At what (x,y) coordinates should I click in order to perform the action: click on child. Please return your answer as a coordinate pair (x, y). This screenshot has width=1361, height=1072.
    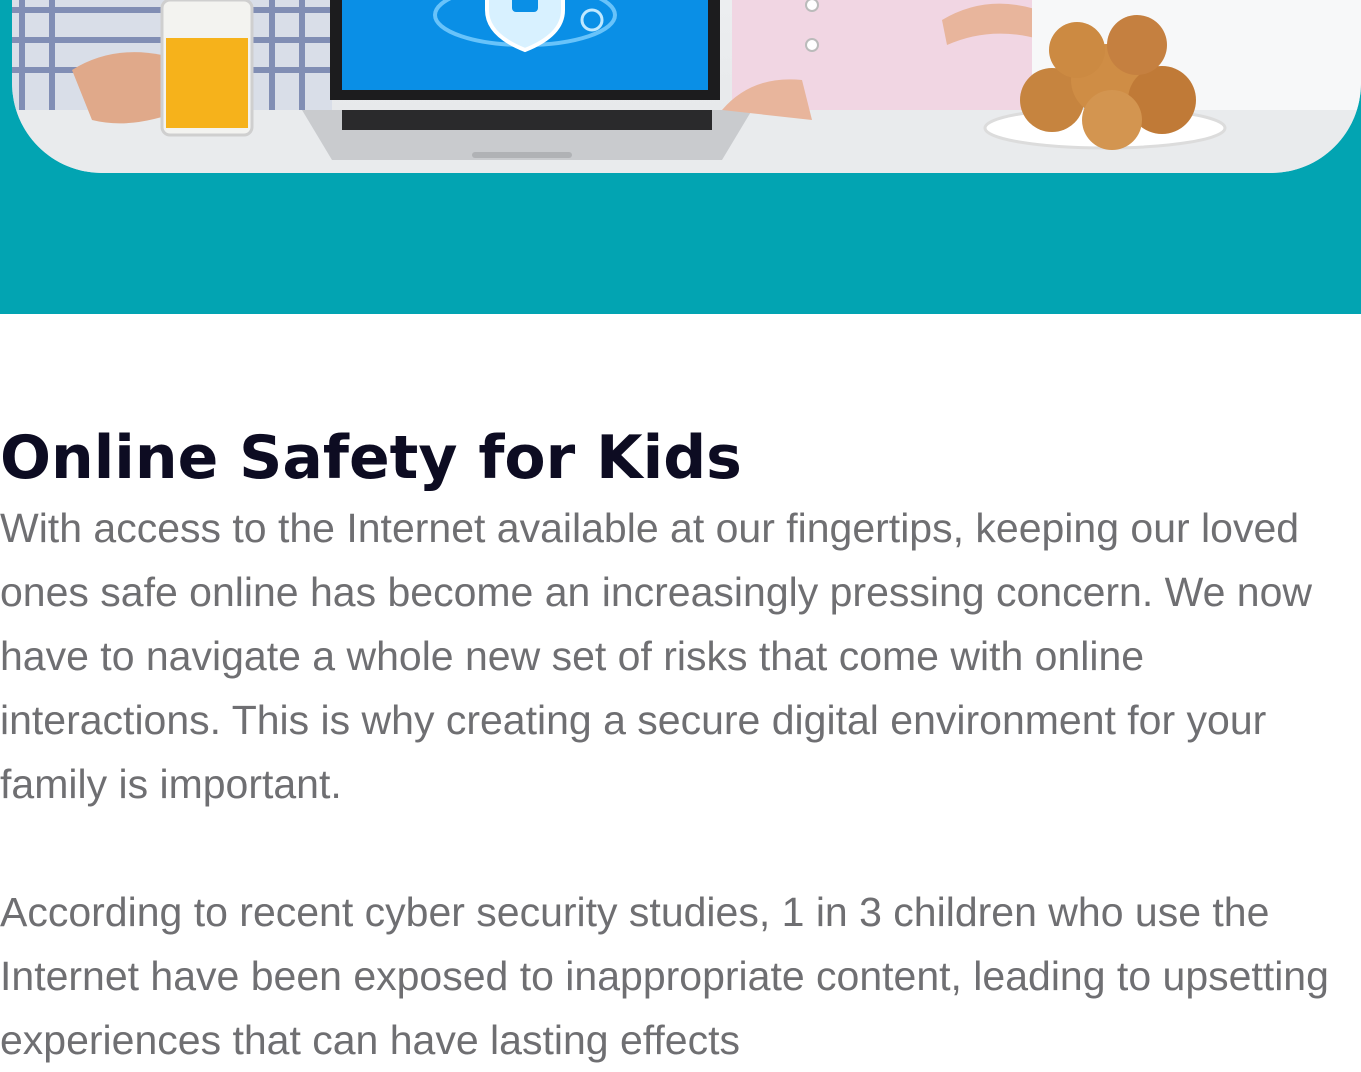
    Looking at the image, I should click on (887, 60).